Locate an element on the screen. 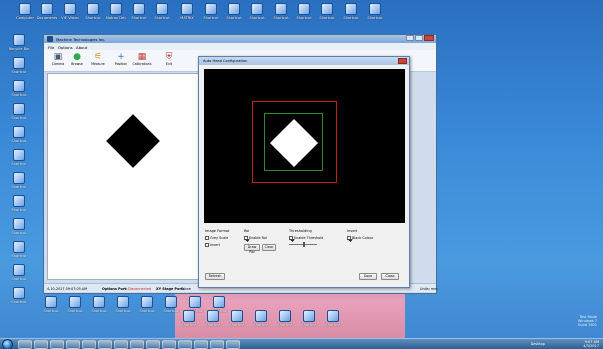  invert-format-option: Invert is located at coordinates (212, 245).